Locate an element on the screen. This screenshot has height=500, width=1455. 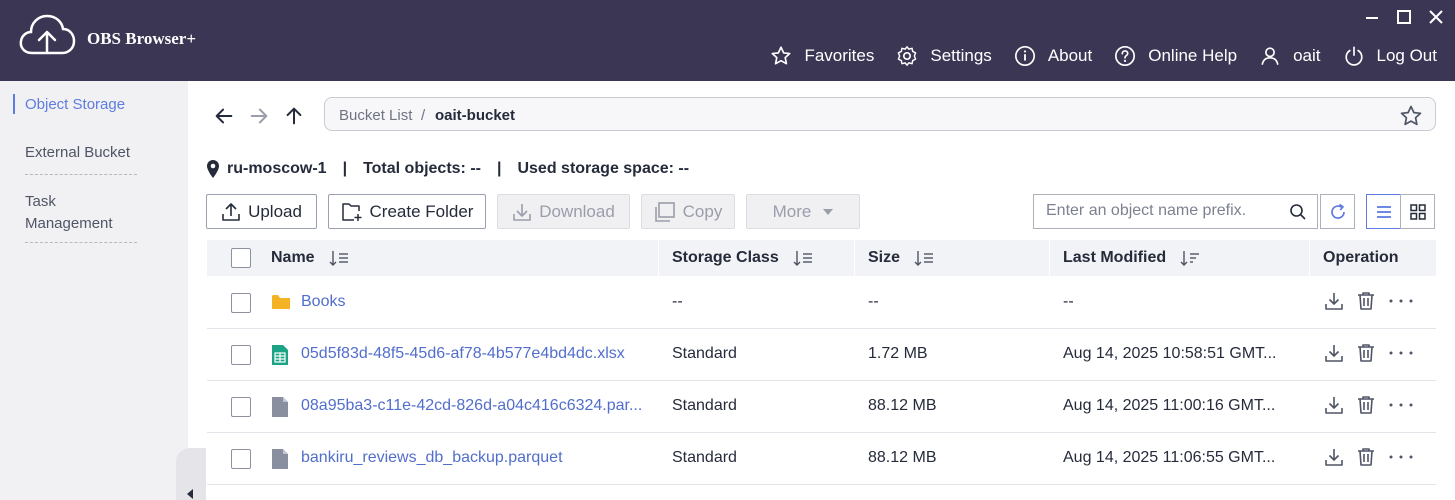
online-help-nav: Online Help is located at coordinates (1175, 56).